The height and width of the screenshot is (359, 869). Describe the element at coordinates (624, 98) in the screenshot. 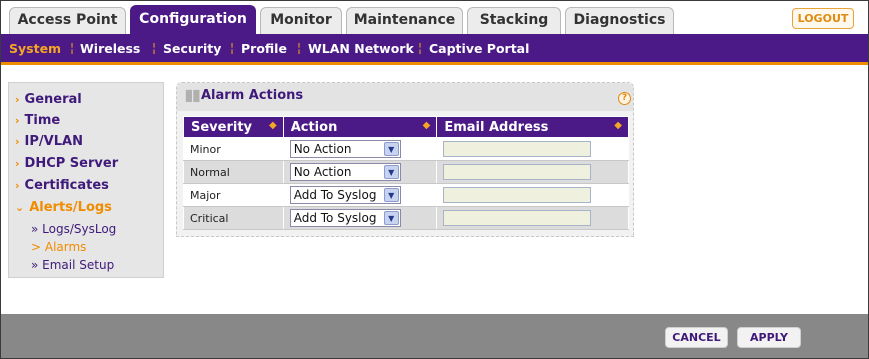

I see `help-icon: ?` at that location.